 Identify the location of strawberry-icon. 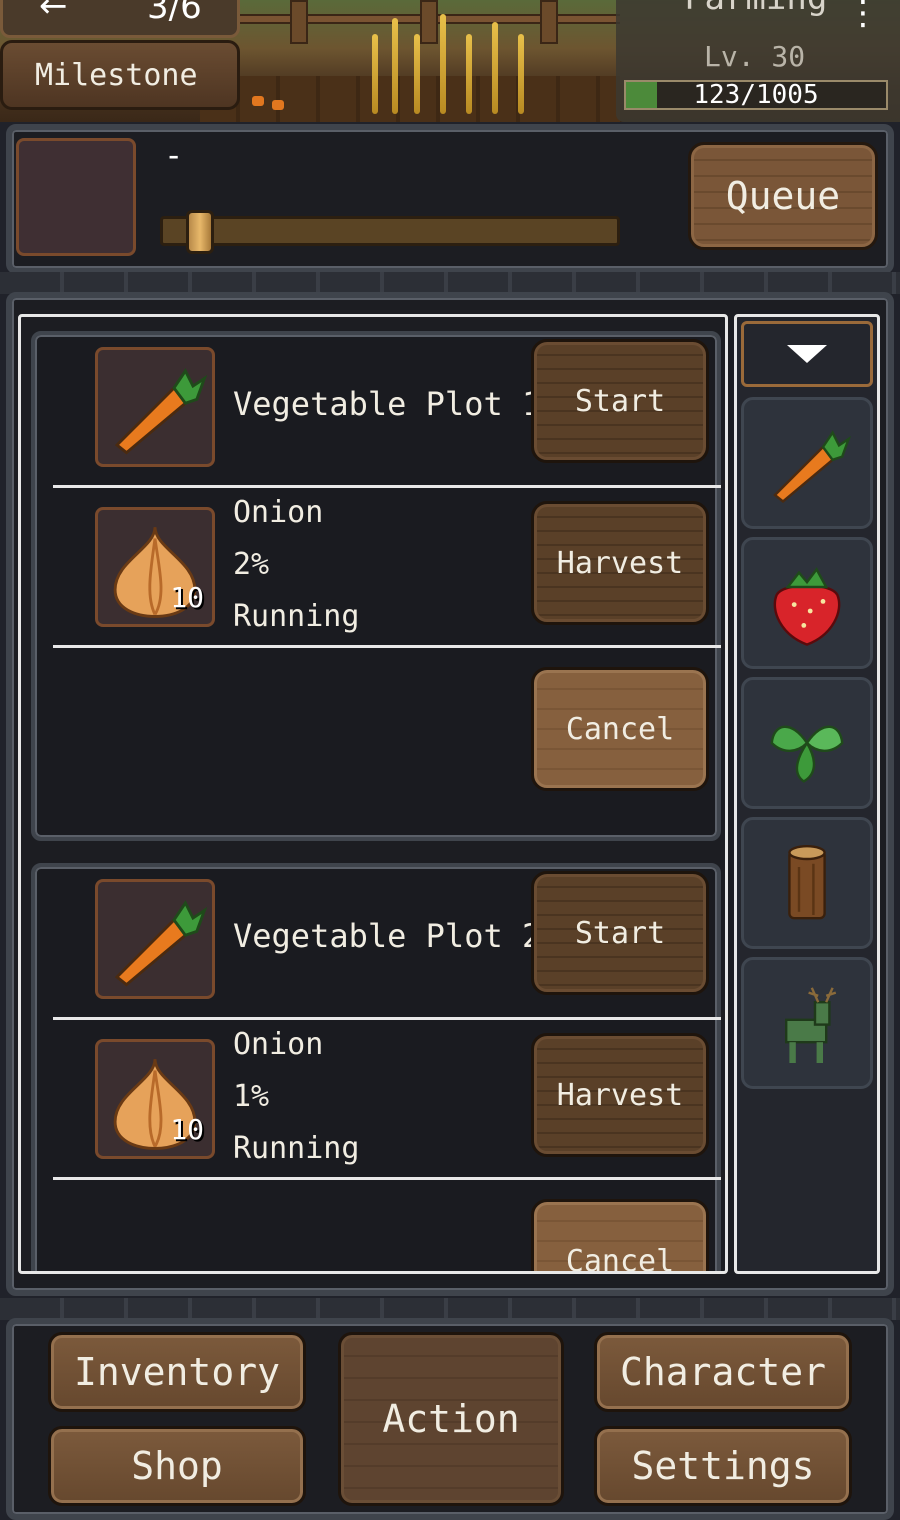
(807, 606).